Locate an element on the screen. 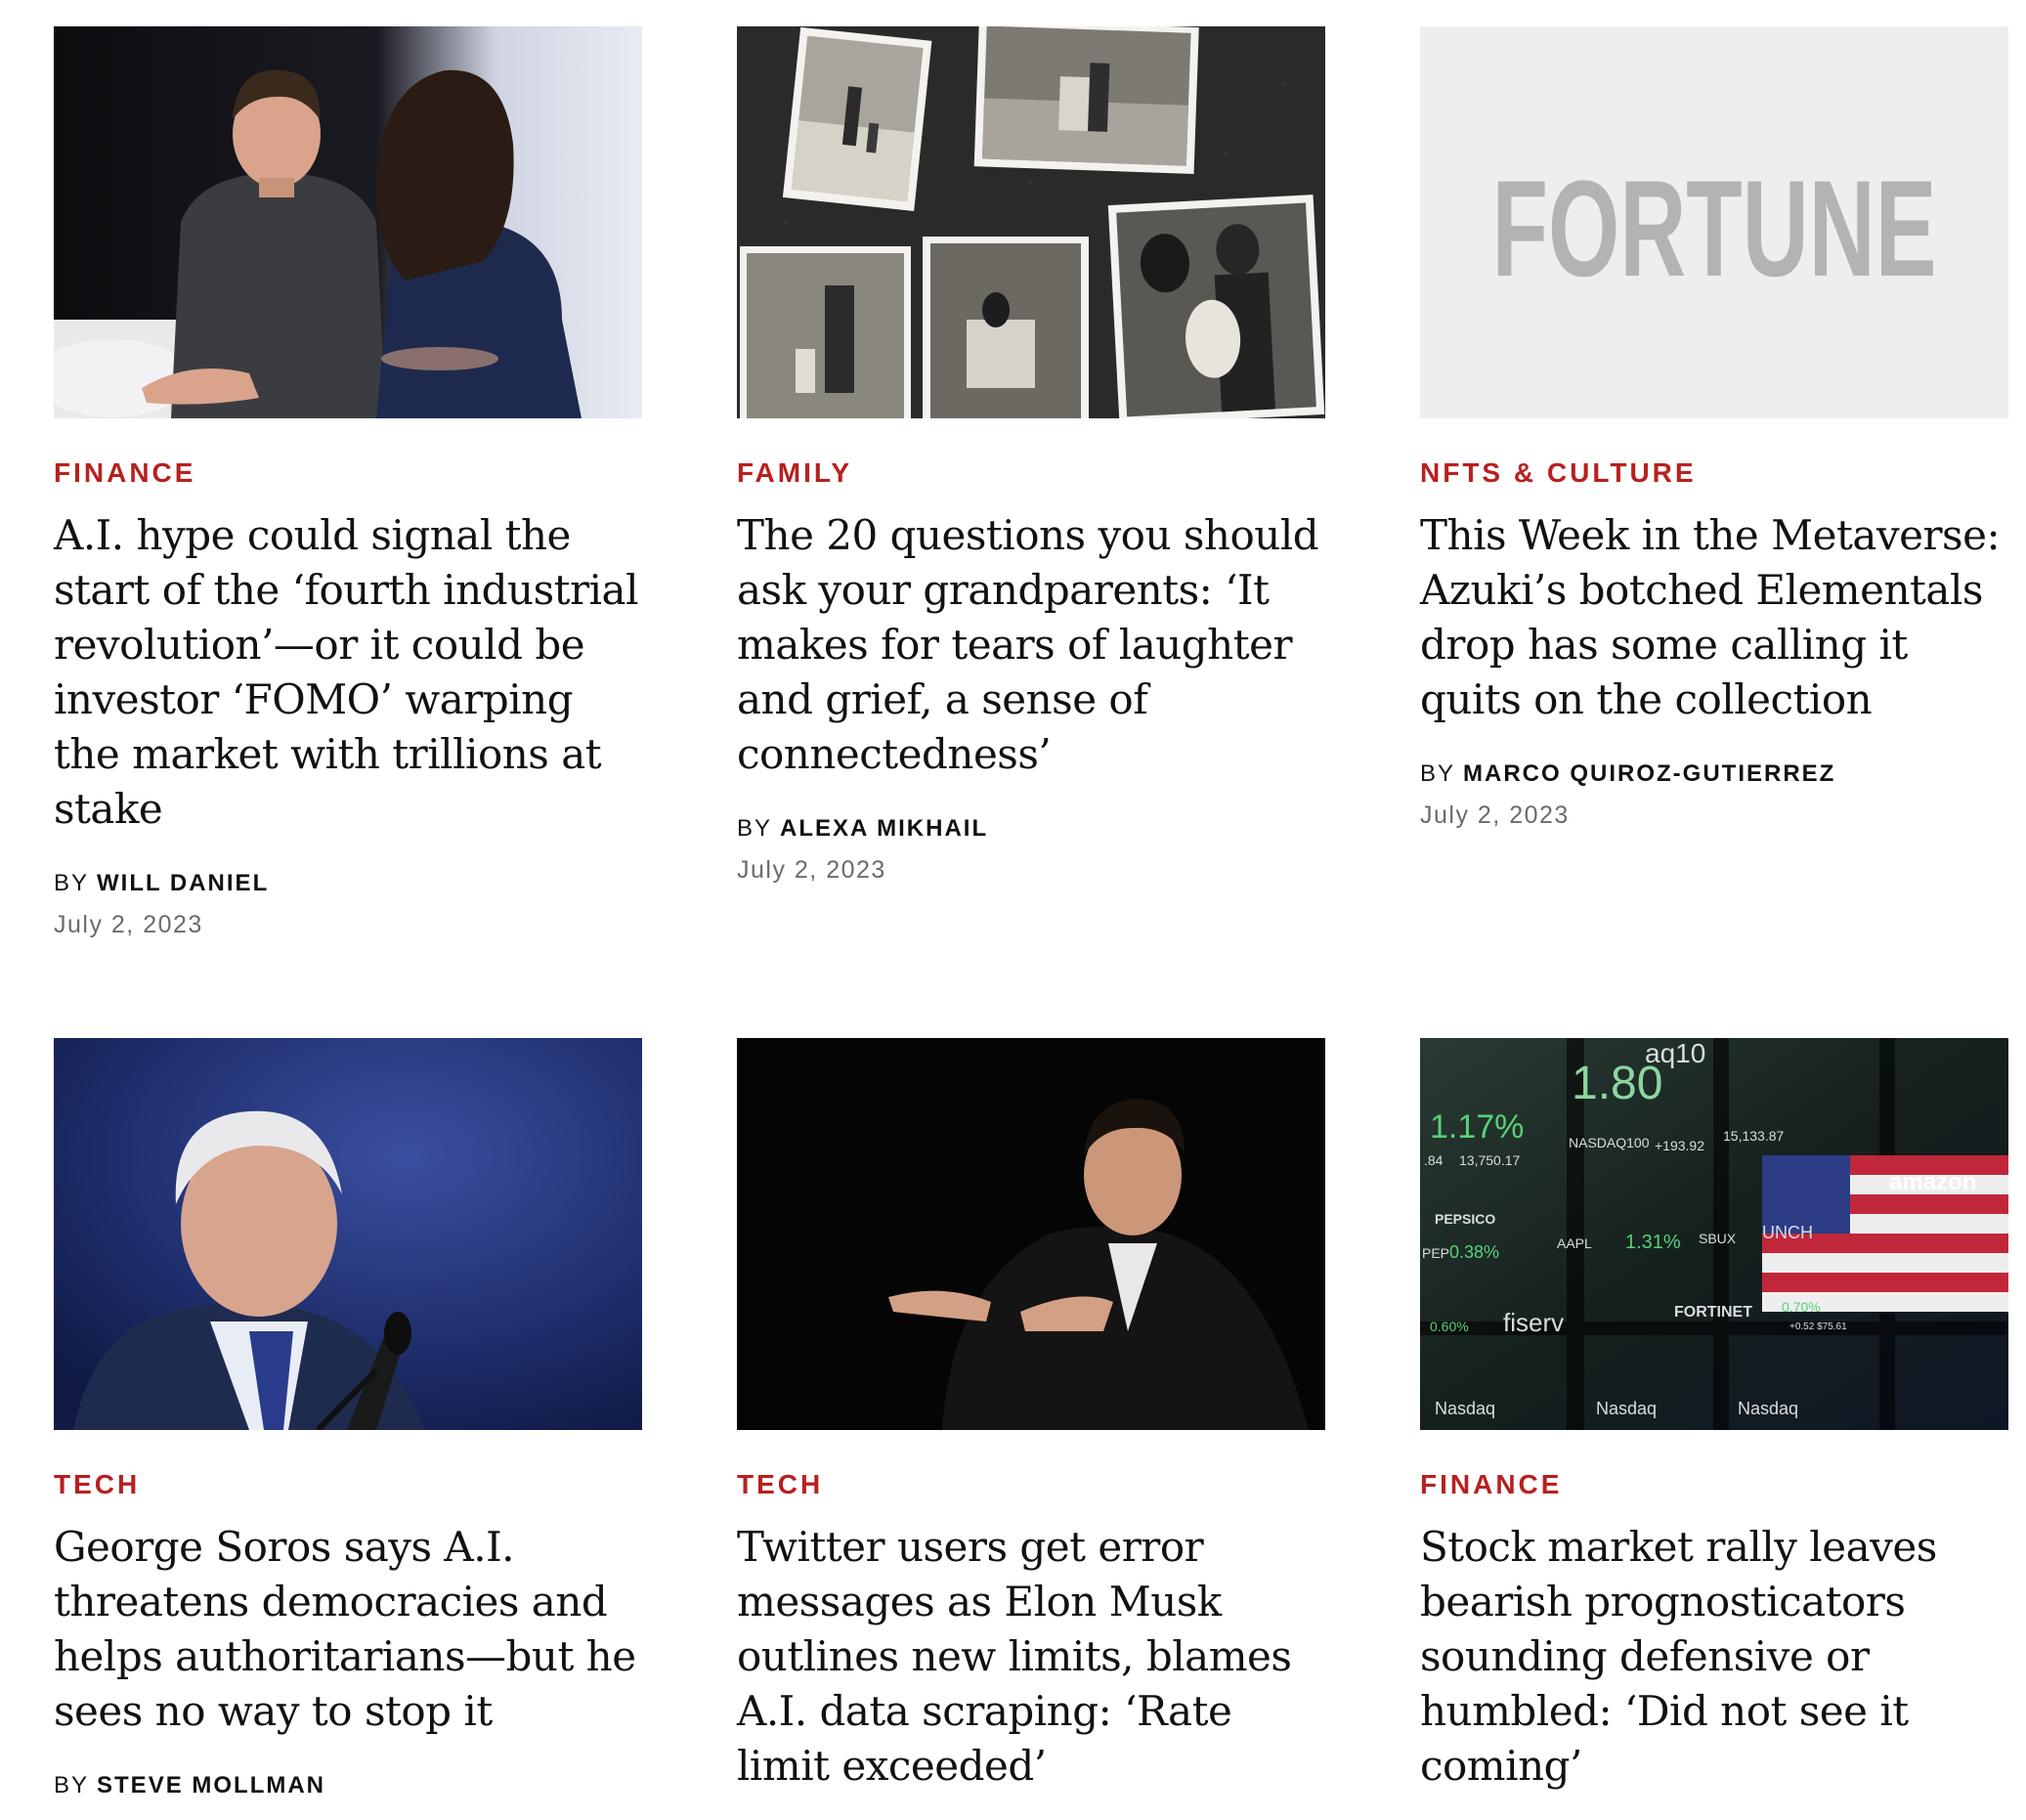 Image resolution: width=2026 pixels, height=1820 pixels. article-image-musk is located at coordinates (1031, 1234).